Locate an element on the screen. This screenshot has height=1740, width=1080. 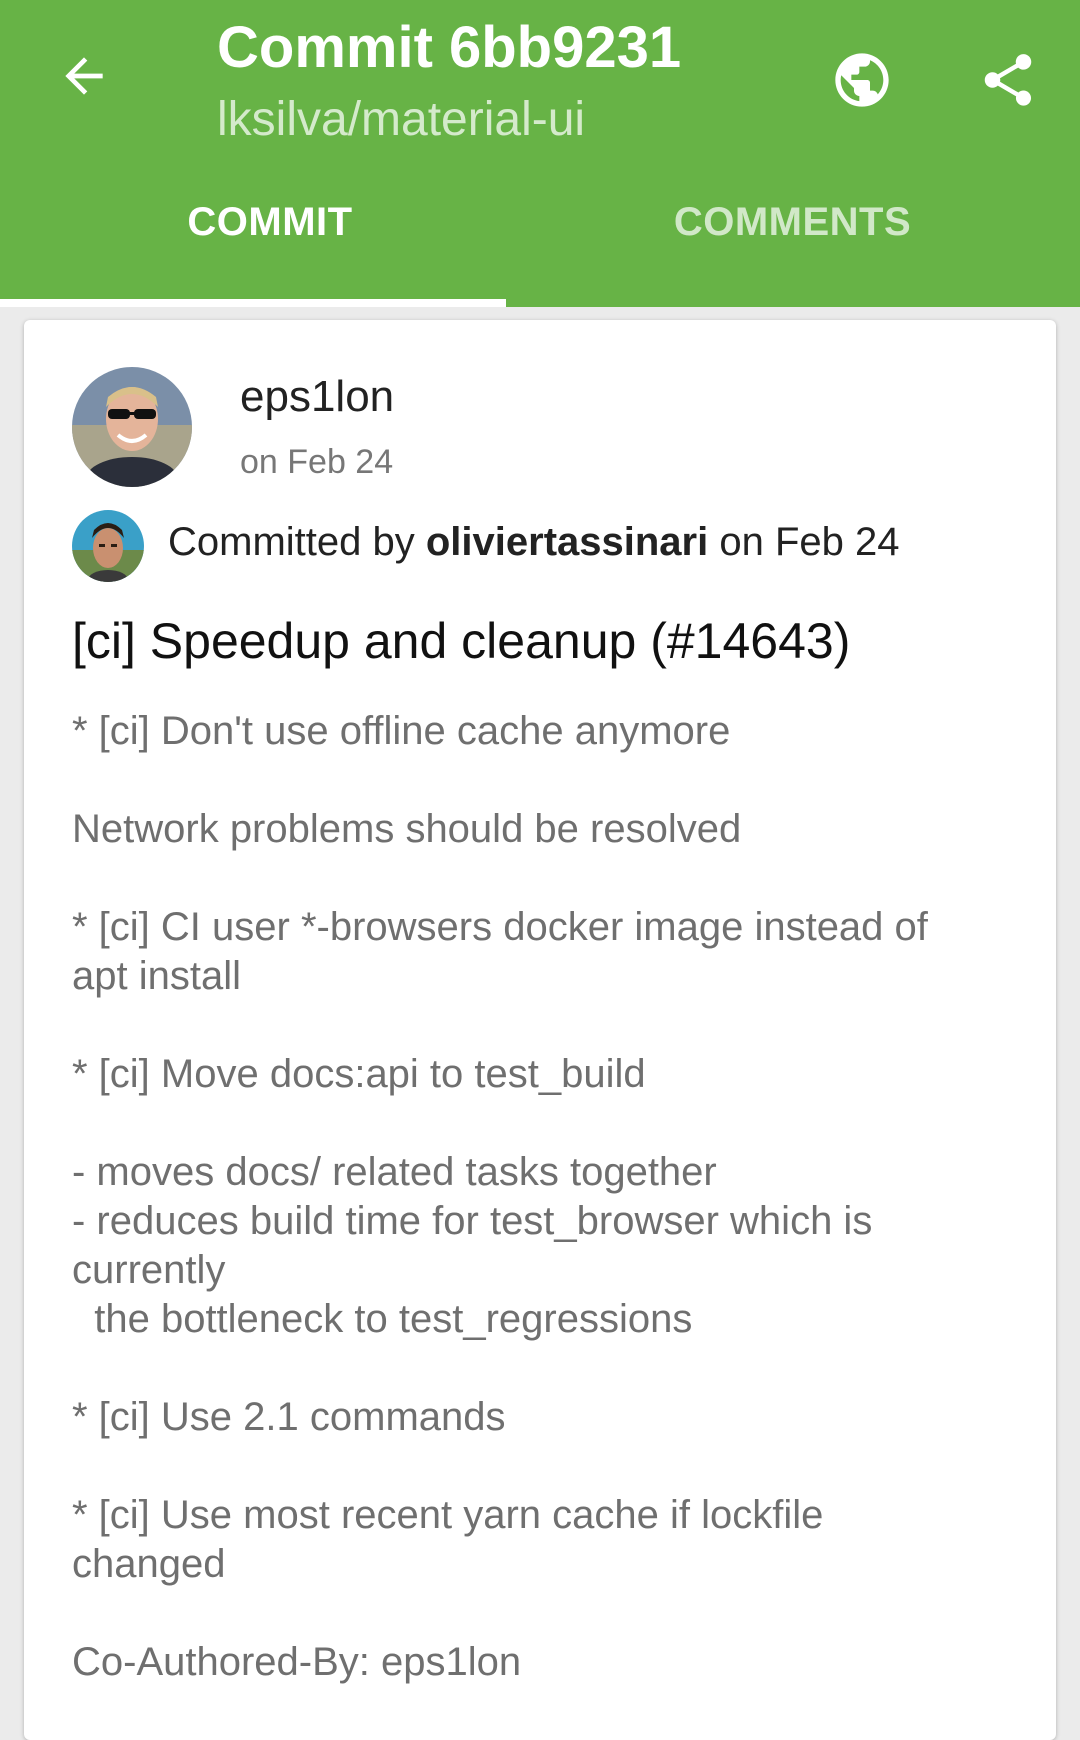
globe-icon is located at coordinates (862, 80).